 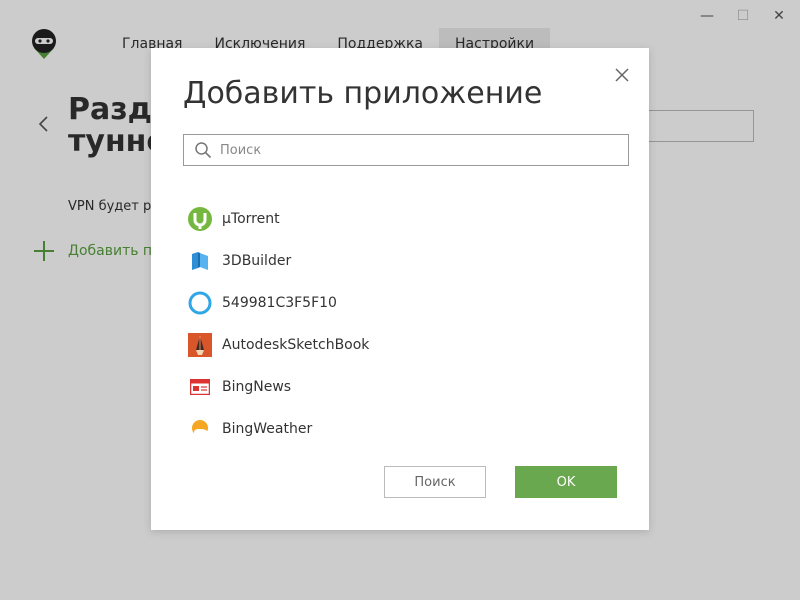 What do you see at coordinates (363, 93) in the screenshot?
I see `dialog-title: Добавить приложение` at bounding box center [363, 93].